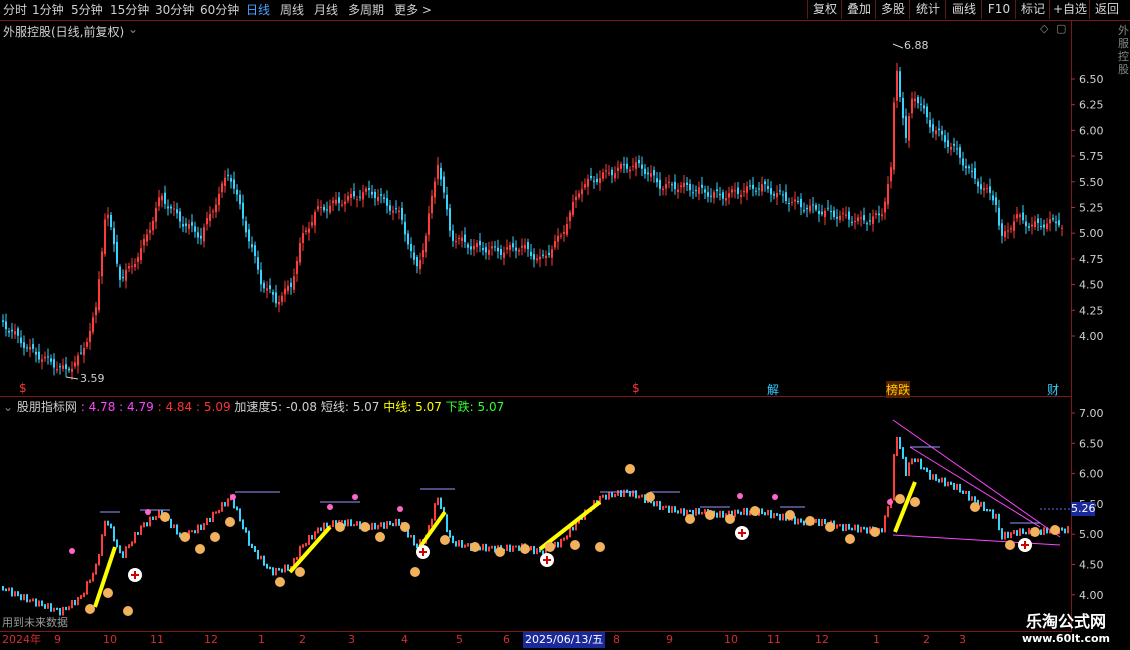  I want to click on event-marker-unlock: 解, so click(773, 389).